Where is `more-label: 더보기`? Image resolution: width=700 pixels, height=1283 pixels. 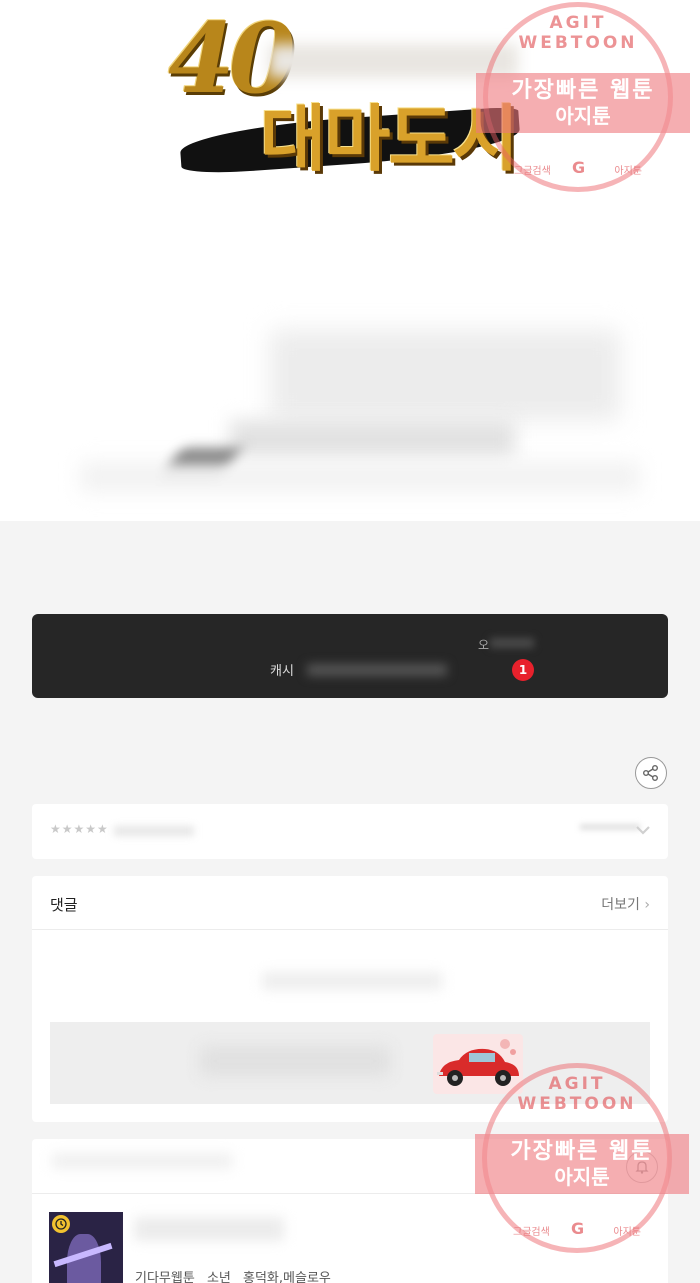 more-label: 더보기 is located at coordinates (620, 905).